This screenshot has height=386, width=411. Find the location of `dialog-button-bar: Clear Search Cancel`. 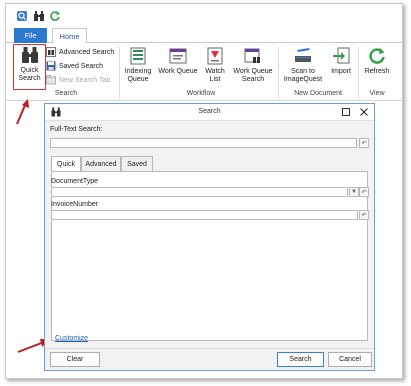

dialog-button-bar: Clear Search Cancel is located at coordinates (209, 359).